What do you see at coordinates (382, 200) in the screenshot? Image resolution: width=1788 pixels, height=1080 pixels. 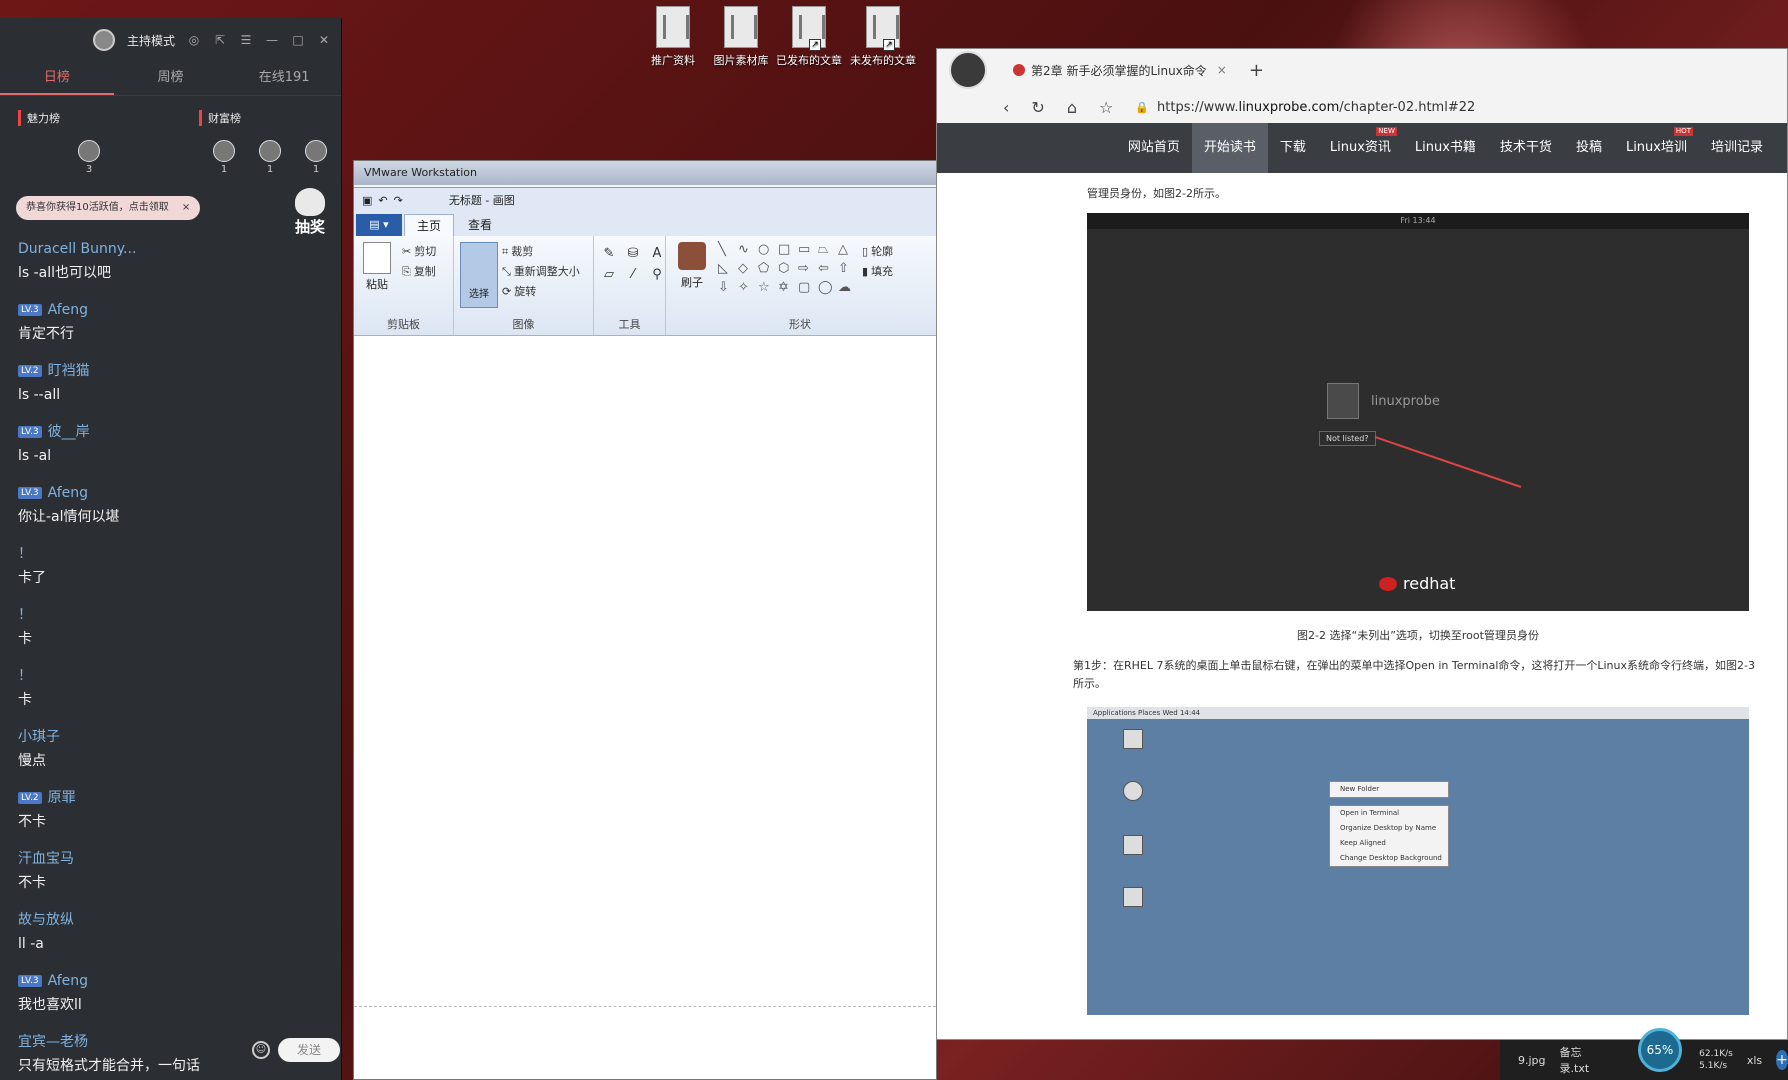 I see `undo-icon: ↶` at bounding box center [382, 200].